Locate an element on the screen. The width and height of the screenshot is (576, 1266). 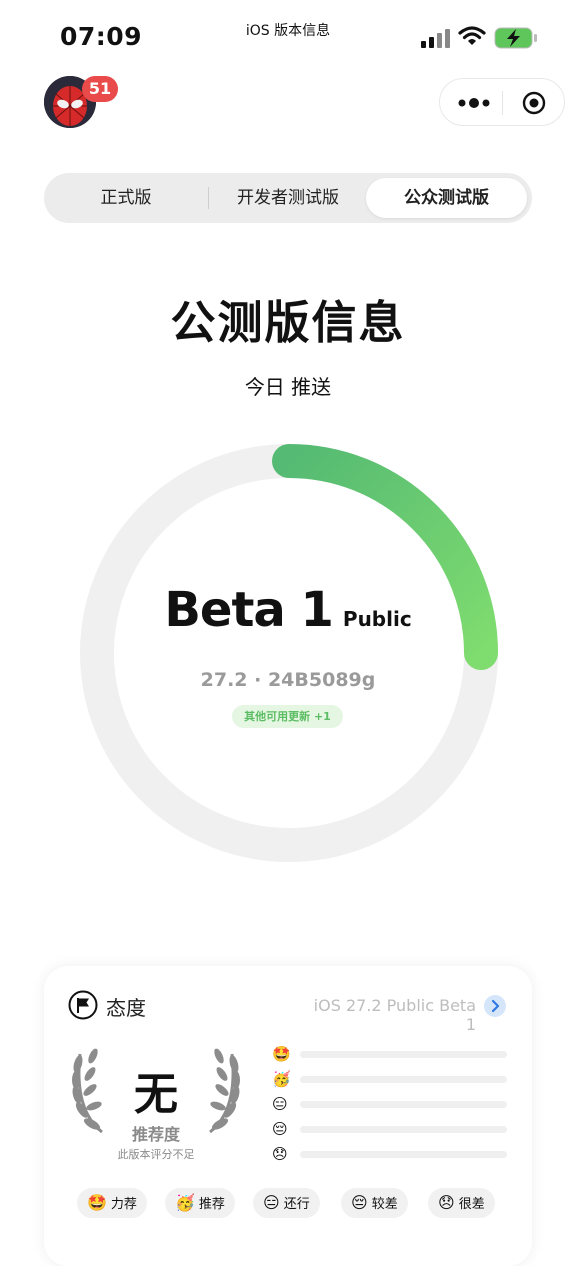
vote-button-okay: 😑 还行 is located at coordinates (286, 1203).